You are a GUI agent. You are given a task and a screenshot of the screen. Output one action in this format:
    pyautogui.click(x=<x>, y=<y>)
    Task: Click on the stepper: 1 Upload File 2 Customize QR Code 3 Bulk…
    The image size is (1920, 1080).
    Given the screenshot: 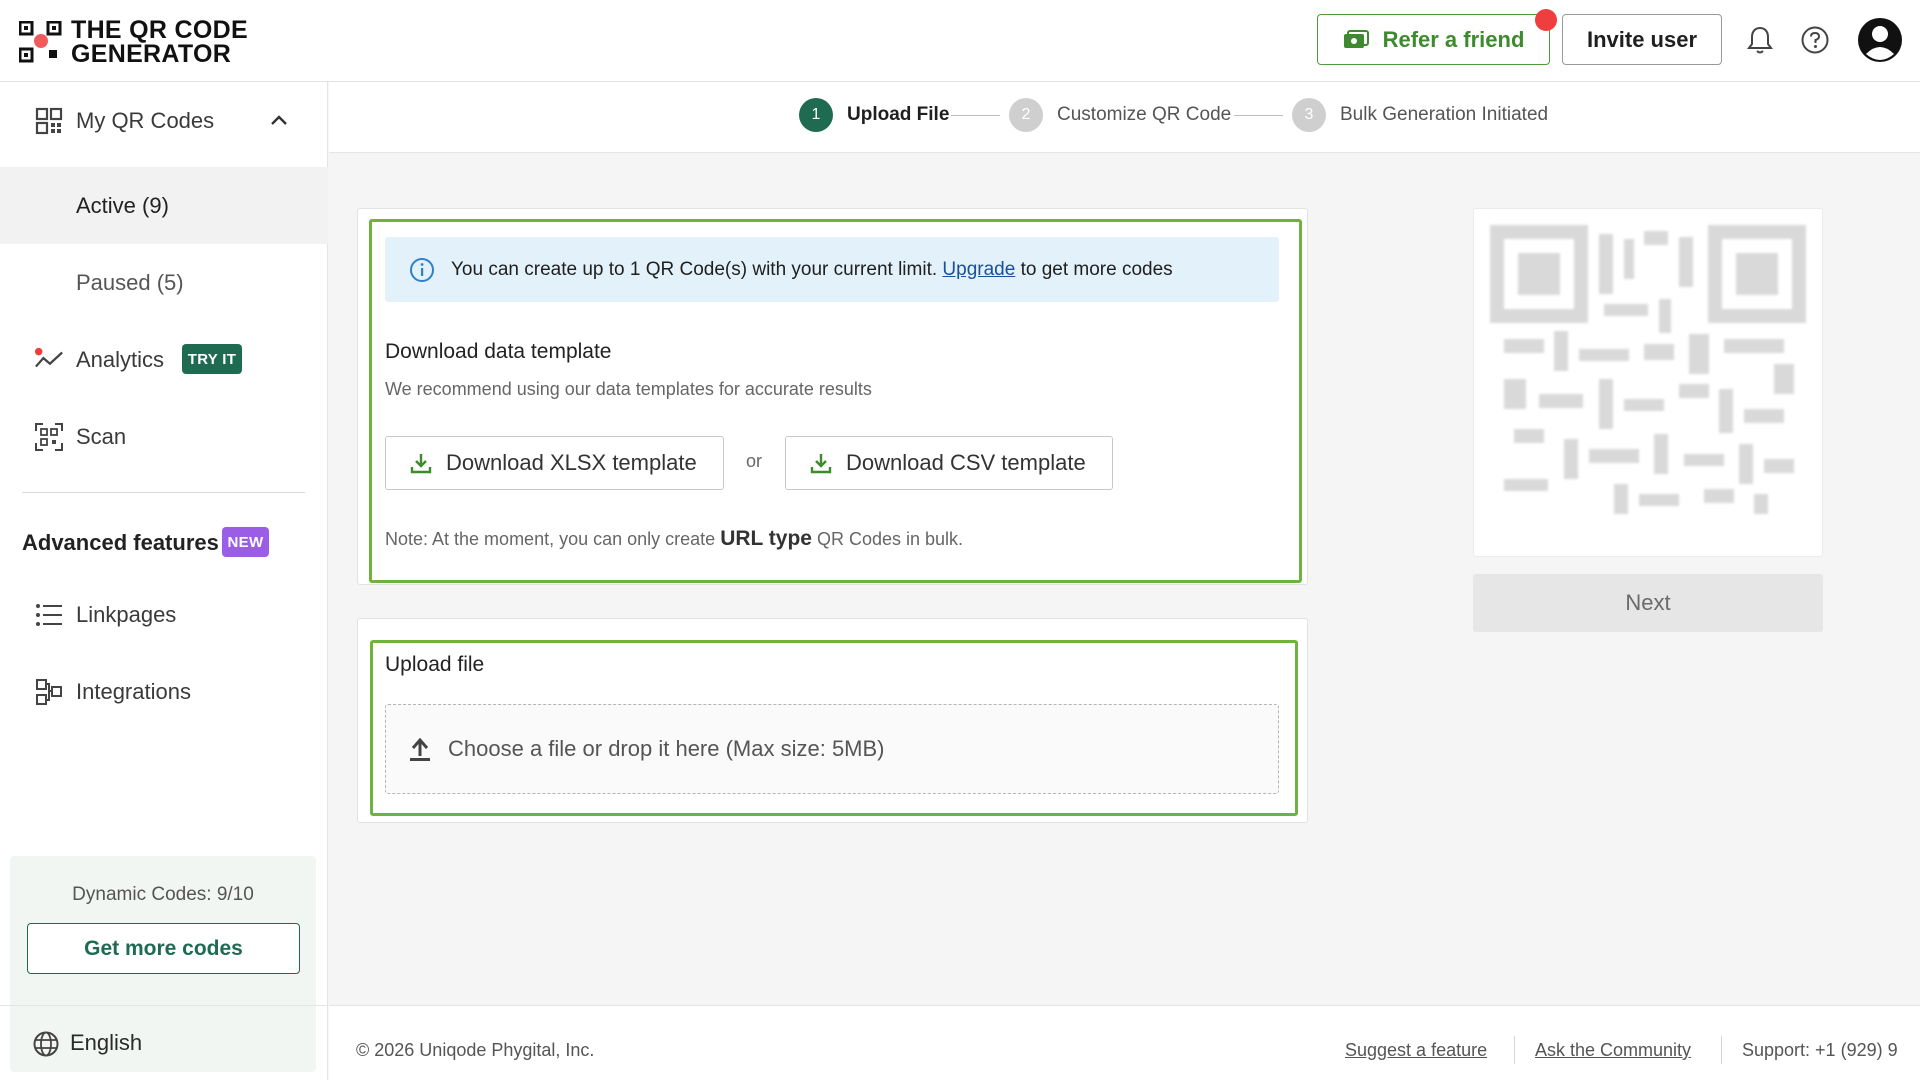 What is the action you would take?
    pyautogui.click(x=1124, y=117)
    